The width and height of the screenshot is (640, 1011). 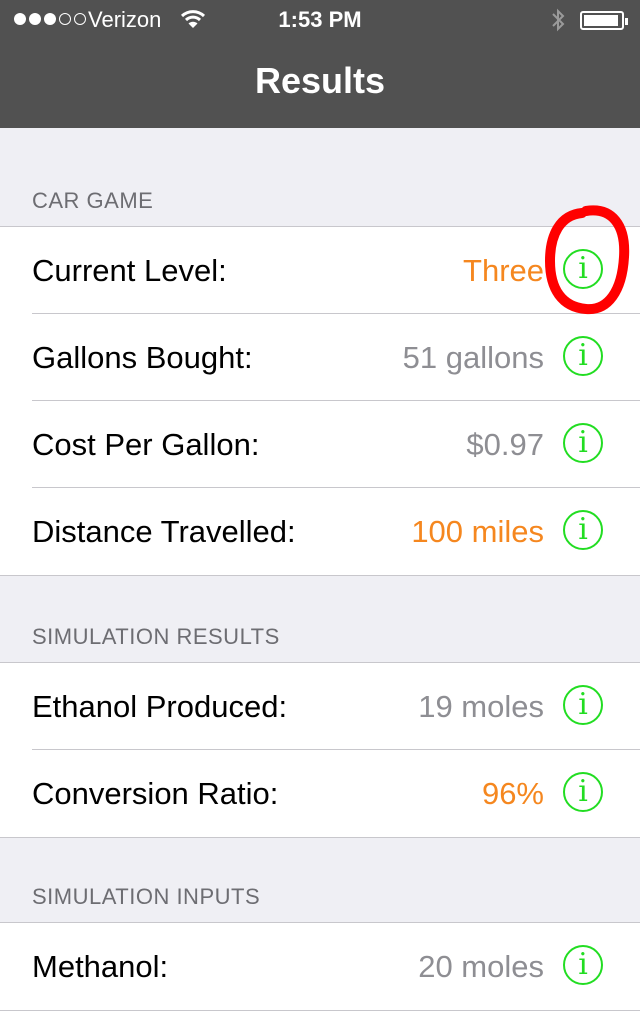 What do you see at coordinates (320, 444) in the screenshot?
I see `row-cost-per-gallon: Cost Per Gallon: $0.97 i` at bounding box center [320, 444].